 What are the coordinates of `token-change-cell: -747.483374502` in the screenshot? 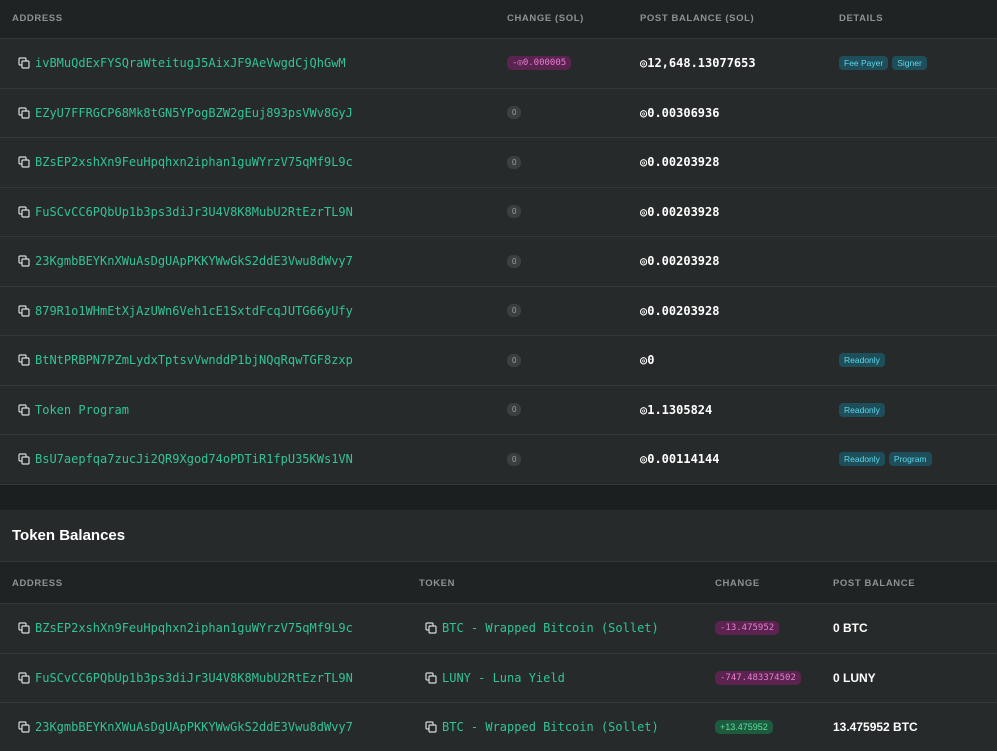 It's located at (758, 678).